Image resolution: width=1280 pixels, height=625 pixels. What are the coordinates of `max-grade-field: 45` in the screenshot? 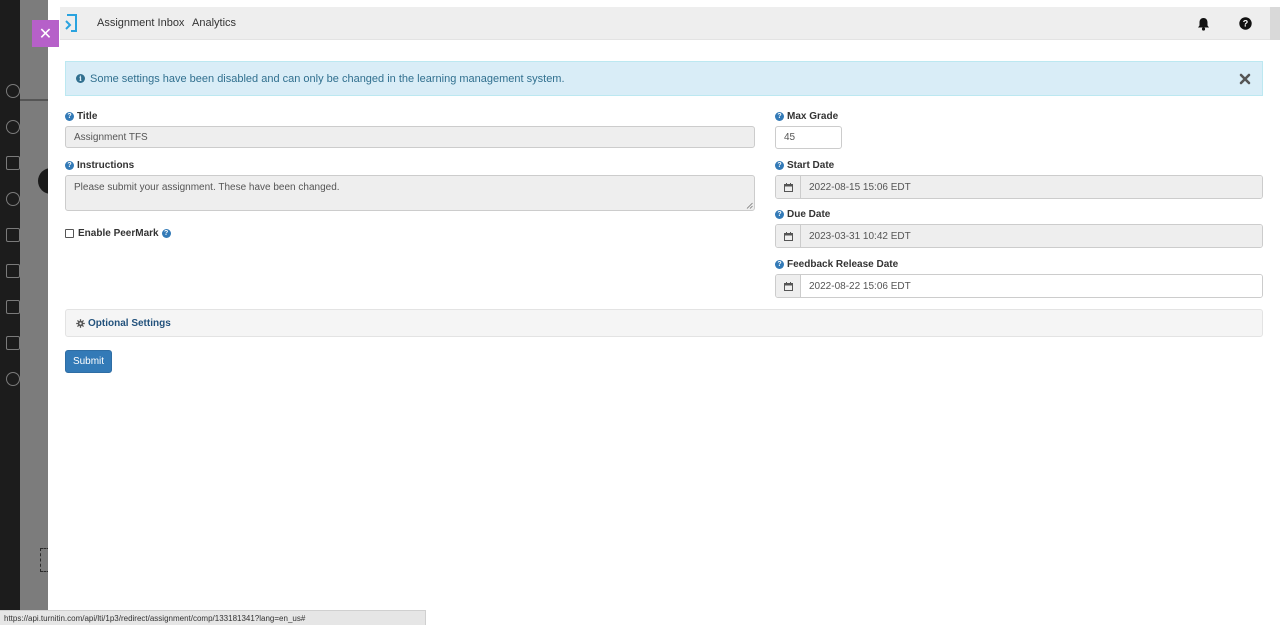 It's located at (808, 137).